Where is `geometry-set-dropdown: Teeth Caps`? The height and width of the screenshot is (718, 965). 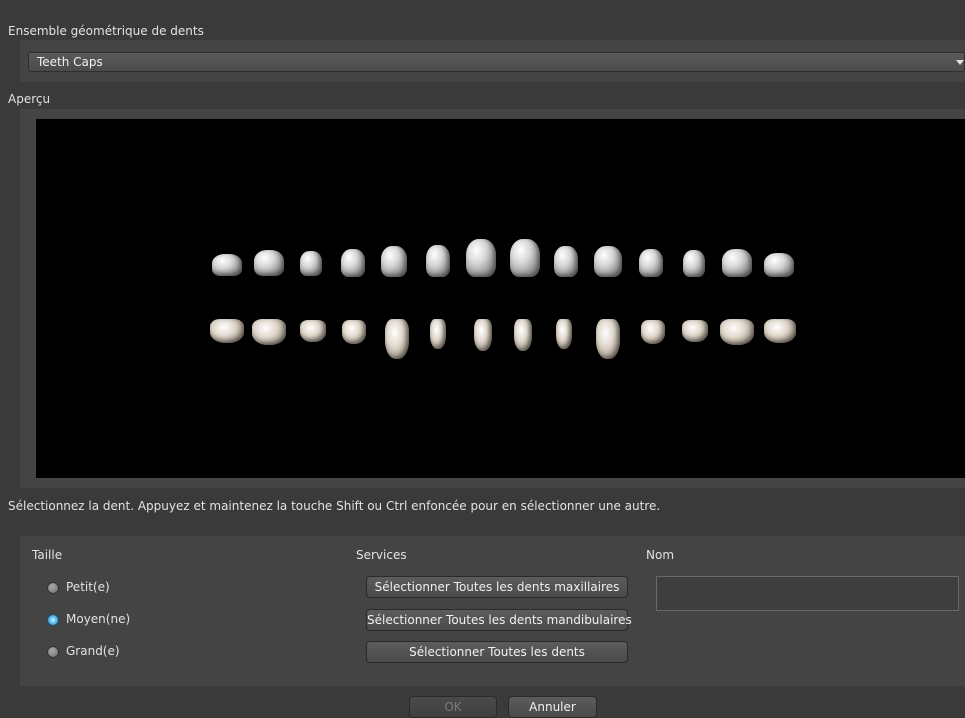
geometry-set-dropdown: Teeth Caps is located at coordinates (496, 62).